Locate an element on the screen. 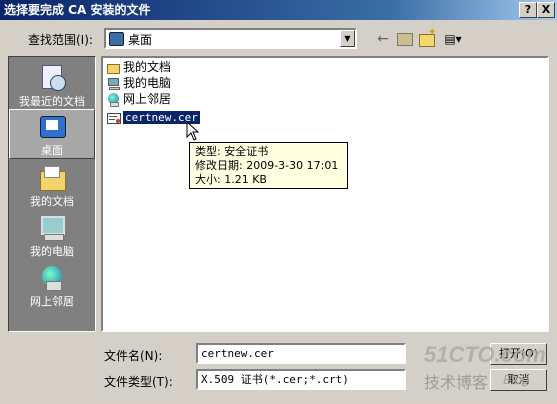 Image resolution: width=557 pixels, height=404 pixels. file-name: 我的电脑 is located at coordinates (147, 83).